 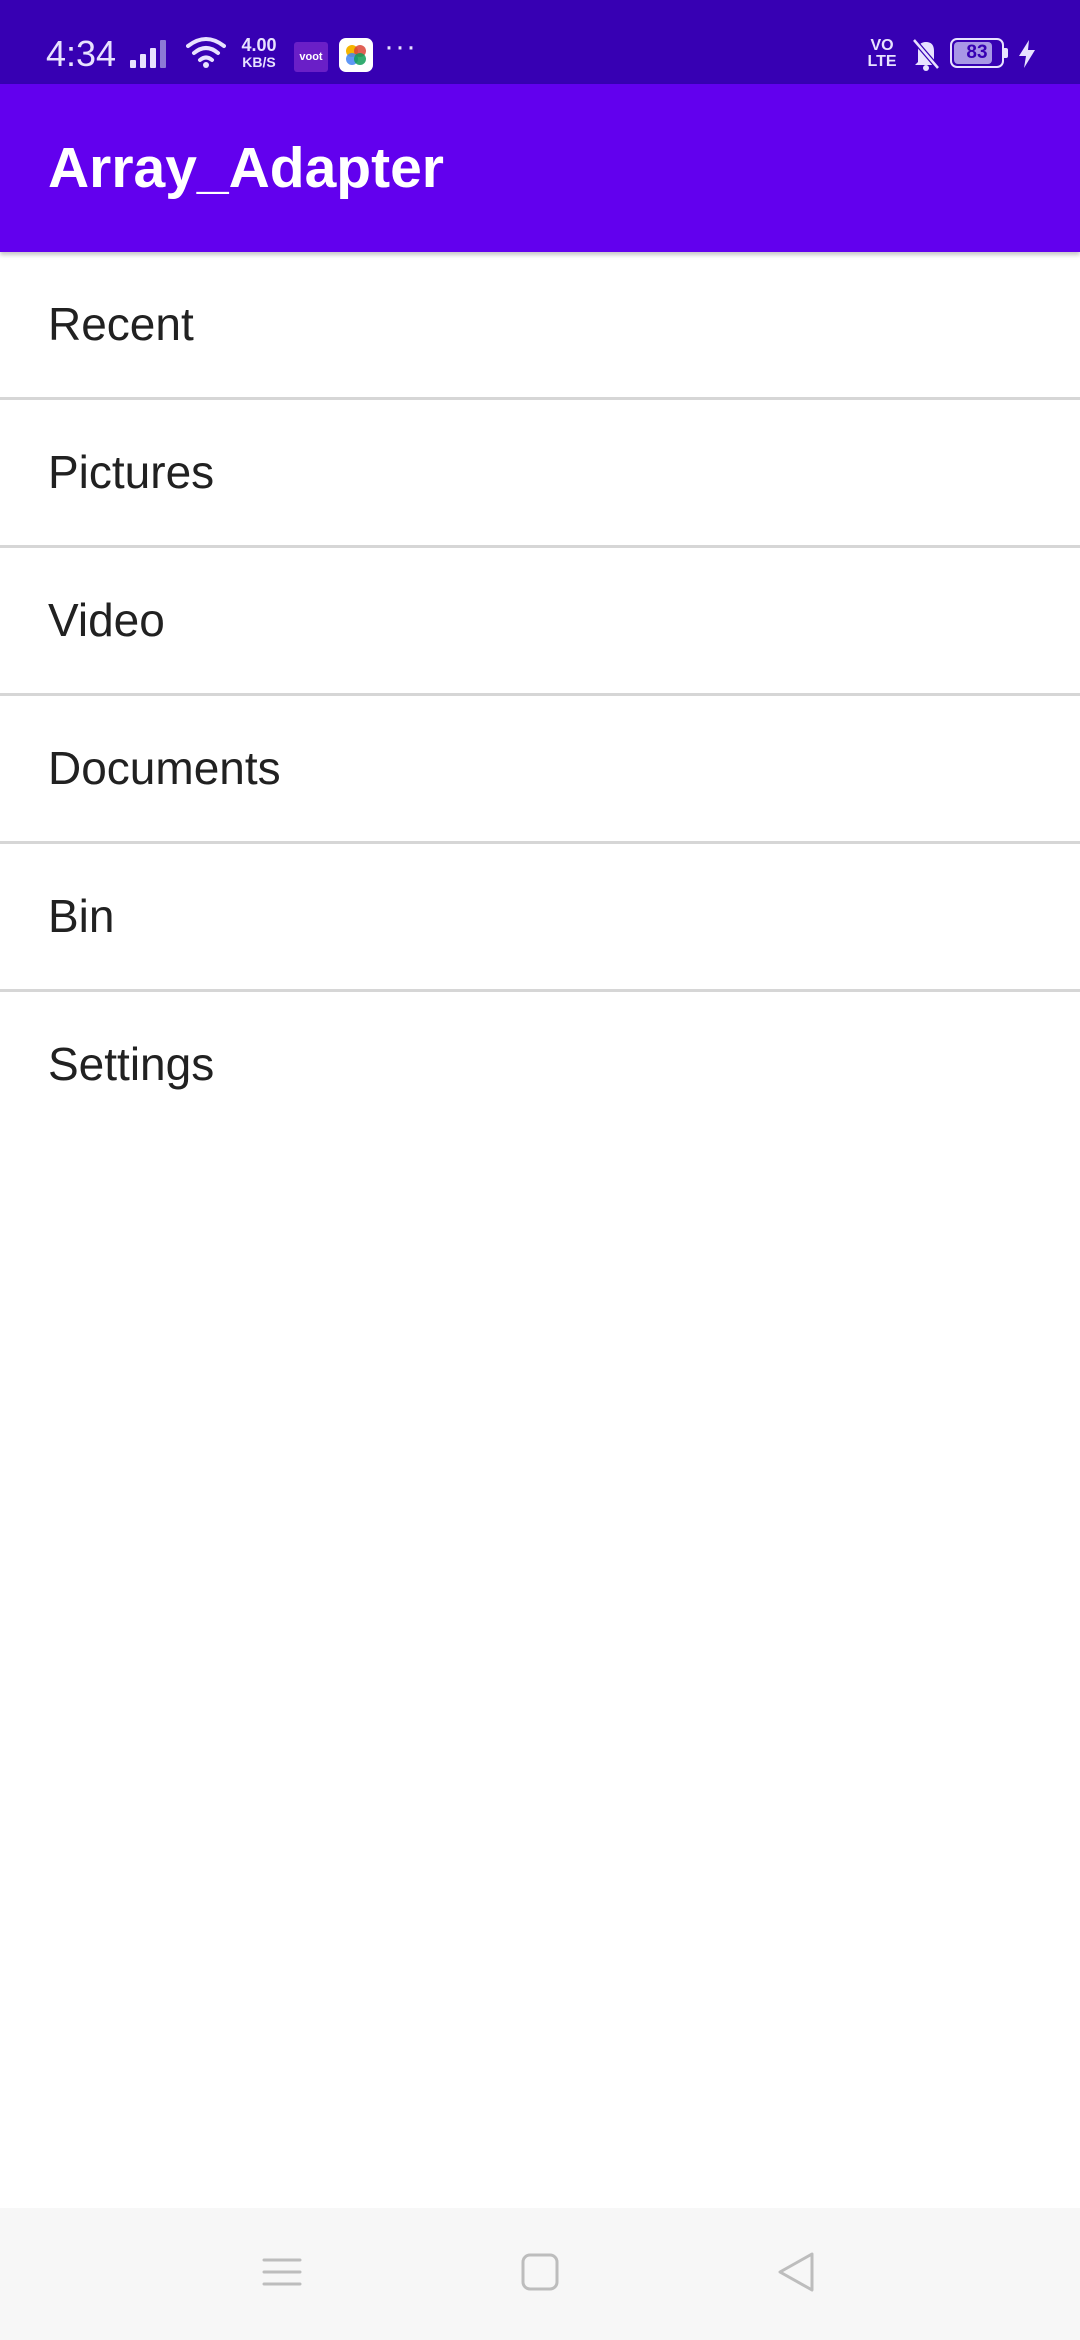 I want to click on list-item-label: Documents, so click(x=164, y=768).